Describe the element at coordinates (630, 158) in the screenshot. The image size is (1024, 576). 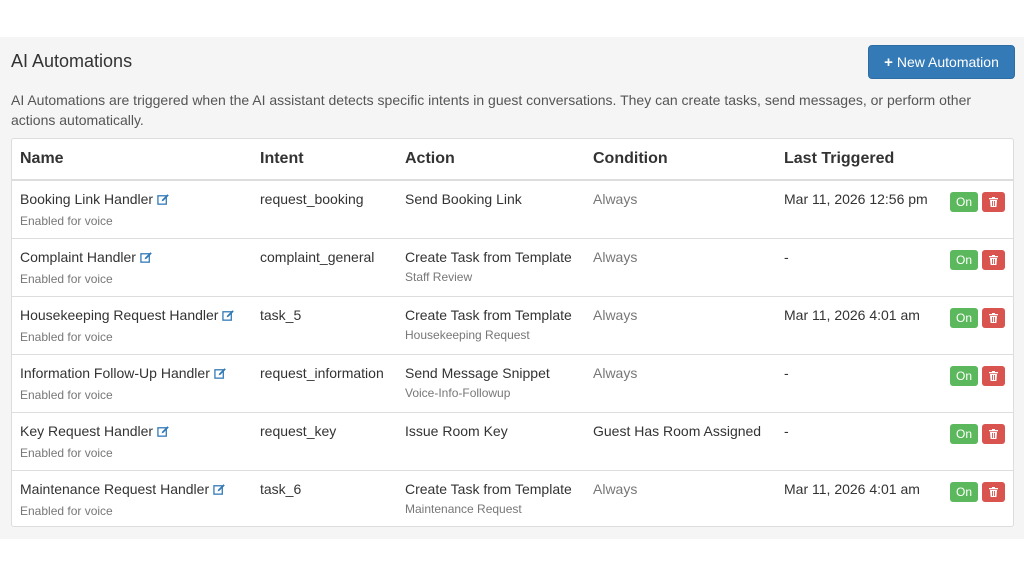
I see `column-header-condition: Condition` at that location.